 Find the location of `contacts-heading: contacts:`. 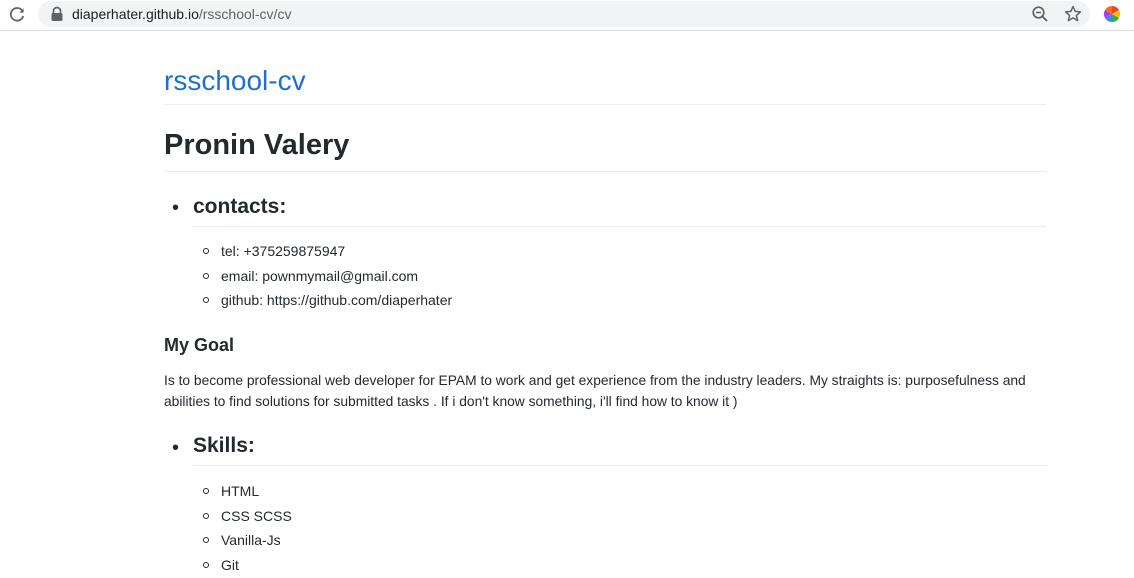

contacts-heading: contacts: is located at coordinates (240, 206).